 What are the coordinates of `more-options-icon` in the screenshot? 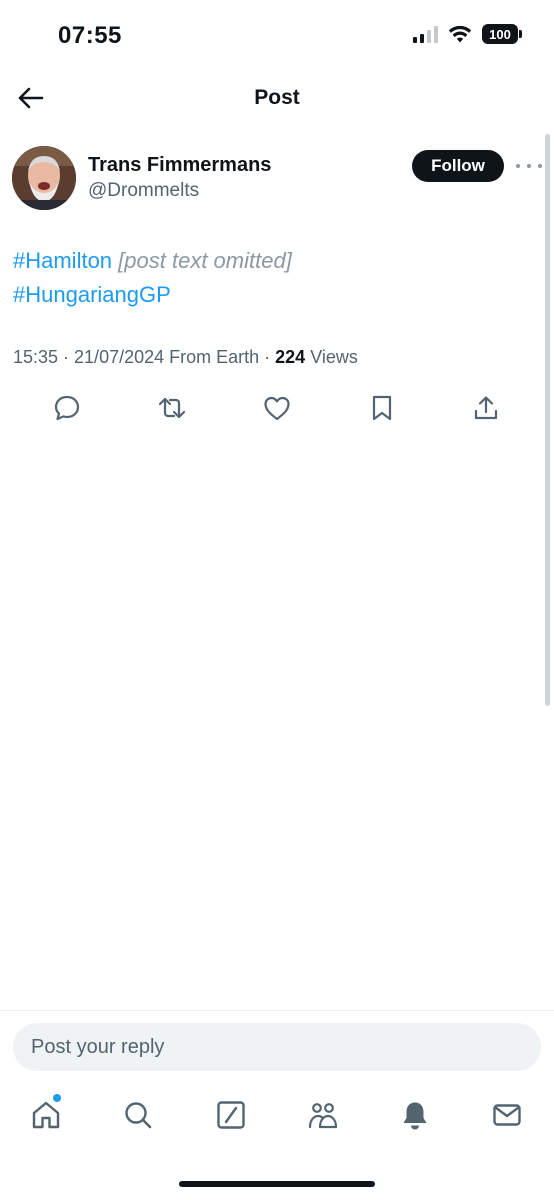 It's located at (529, 166).